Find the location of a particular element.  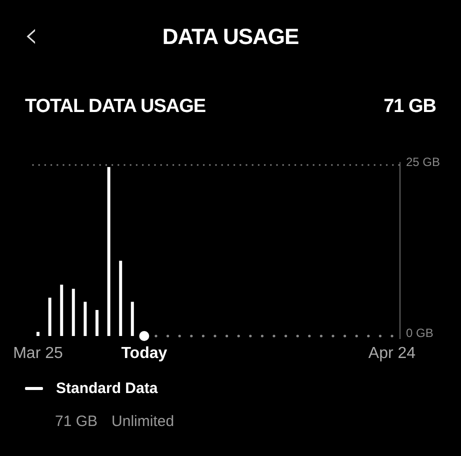

legend-label: Standard Data is located at coordinates (107, 388).